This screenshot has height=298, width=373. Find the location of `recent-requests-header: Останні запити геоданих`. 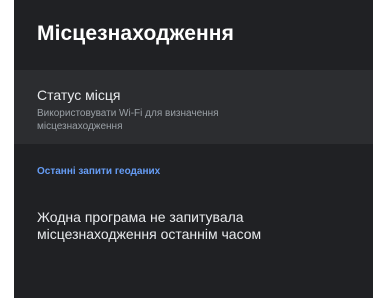

recent-requests-header: Останні запити геоданих is located at coordinates (99, 171).